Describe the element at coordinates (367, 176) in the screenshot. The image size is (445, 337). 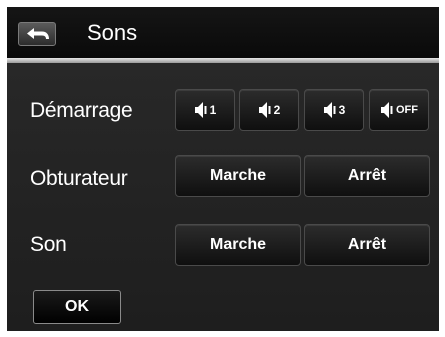
I see `obturateur-arret-button: Arrêt` at that location.